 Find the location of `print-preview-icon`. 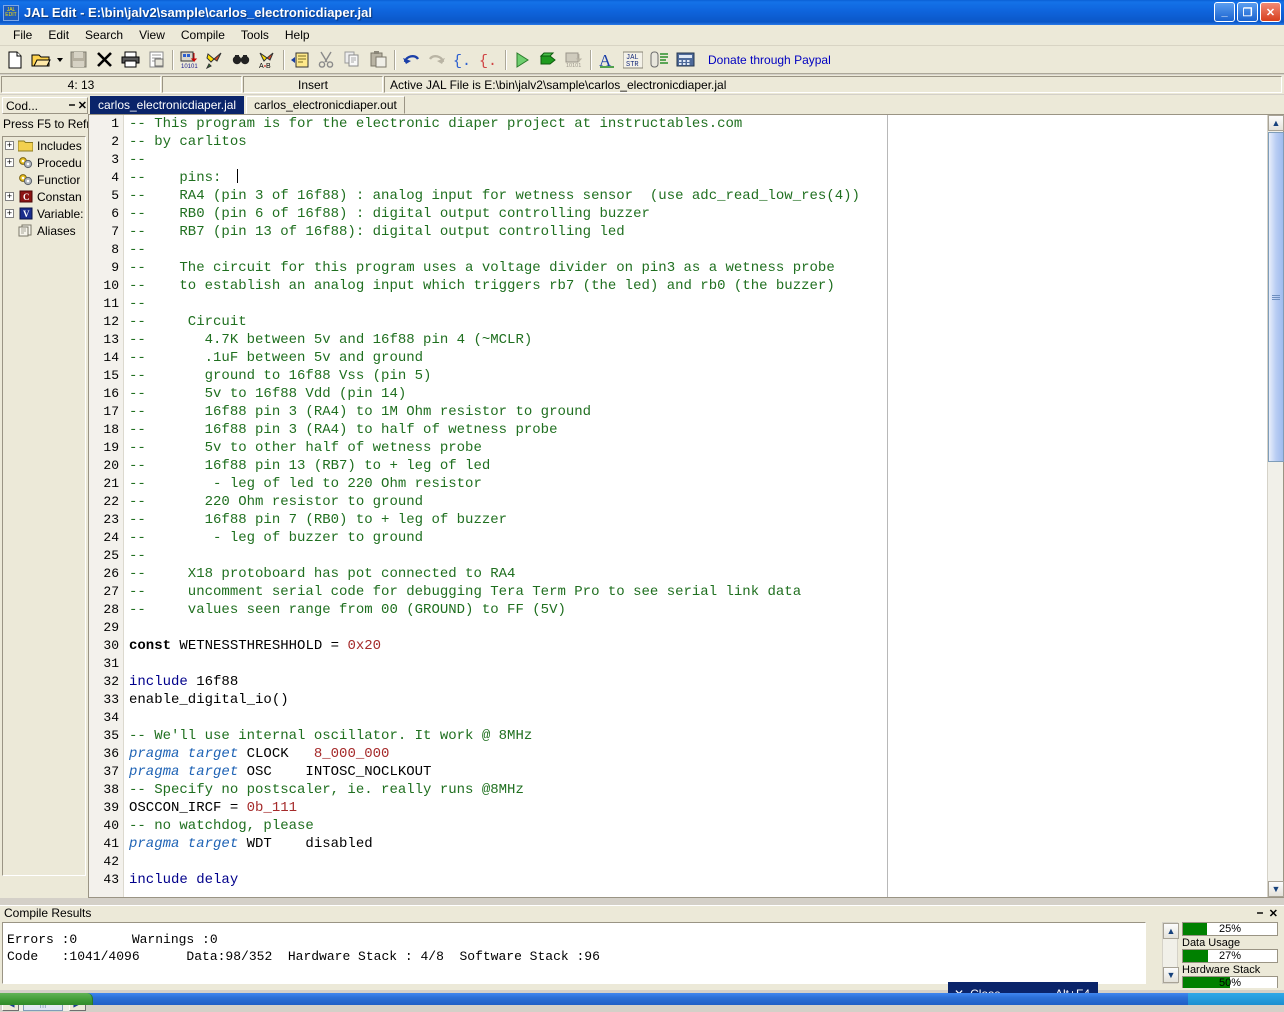

print-preview-icon is located at coordinates (156, 59).